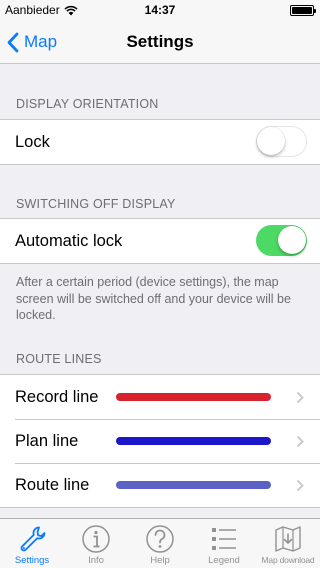 The image size is (320, 568). I want to click on wrench-icon, so click(33, 539).